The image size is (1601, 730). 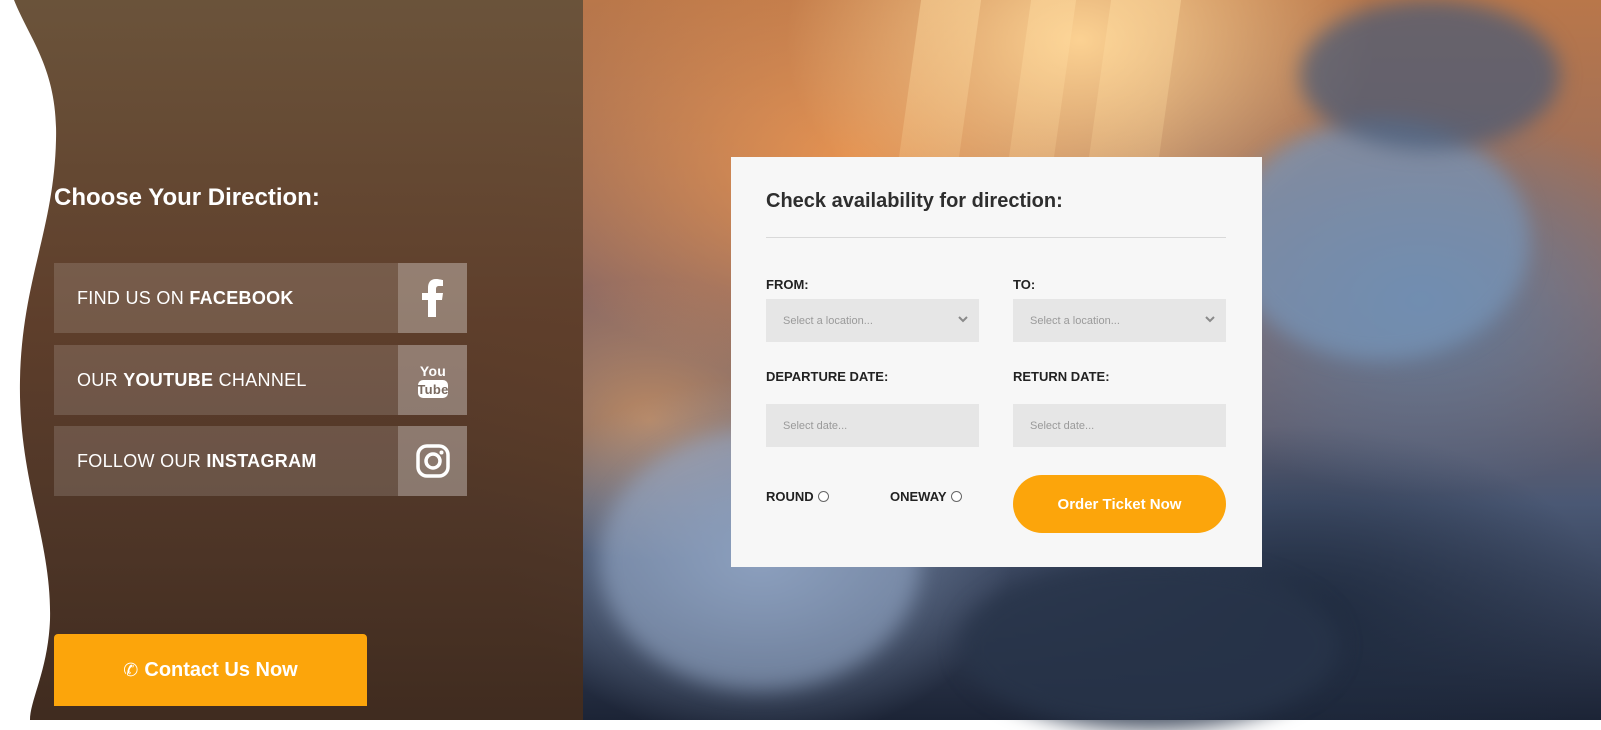 I want to click on instagram-link: FOLLOW OUR INSTAGRAM, so click(x=260, y=461).